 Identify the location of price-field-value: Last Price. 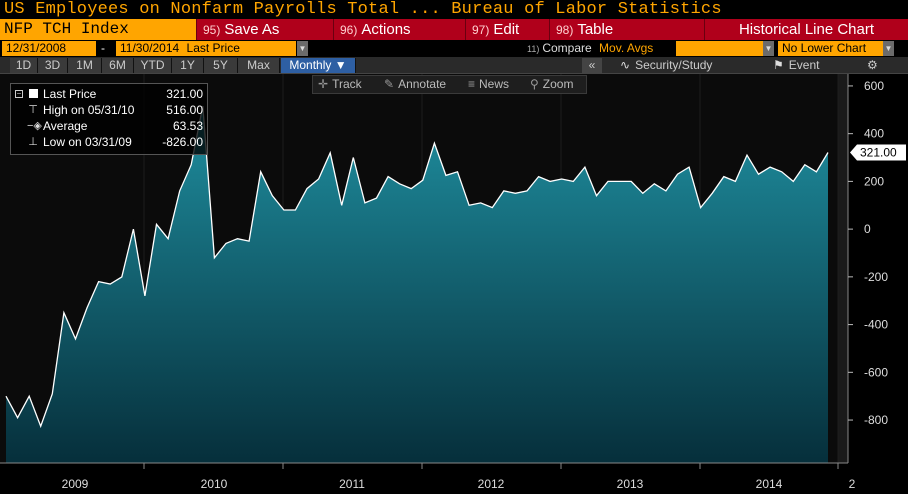
(213, 48).